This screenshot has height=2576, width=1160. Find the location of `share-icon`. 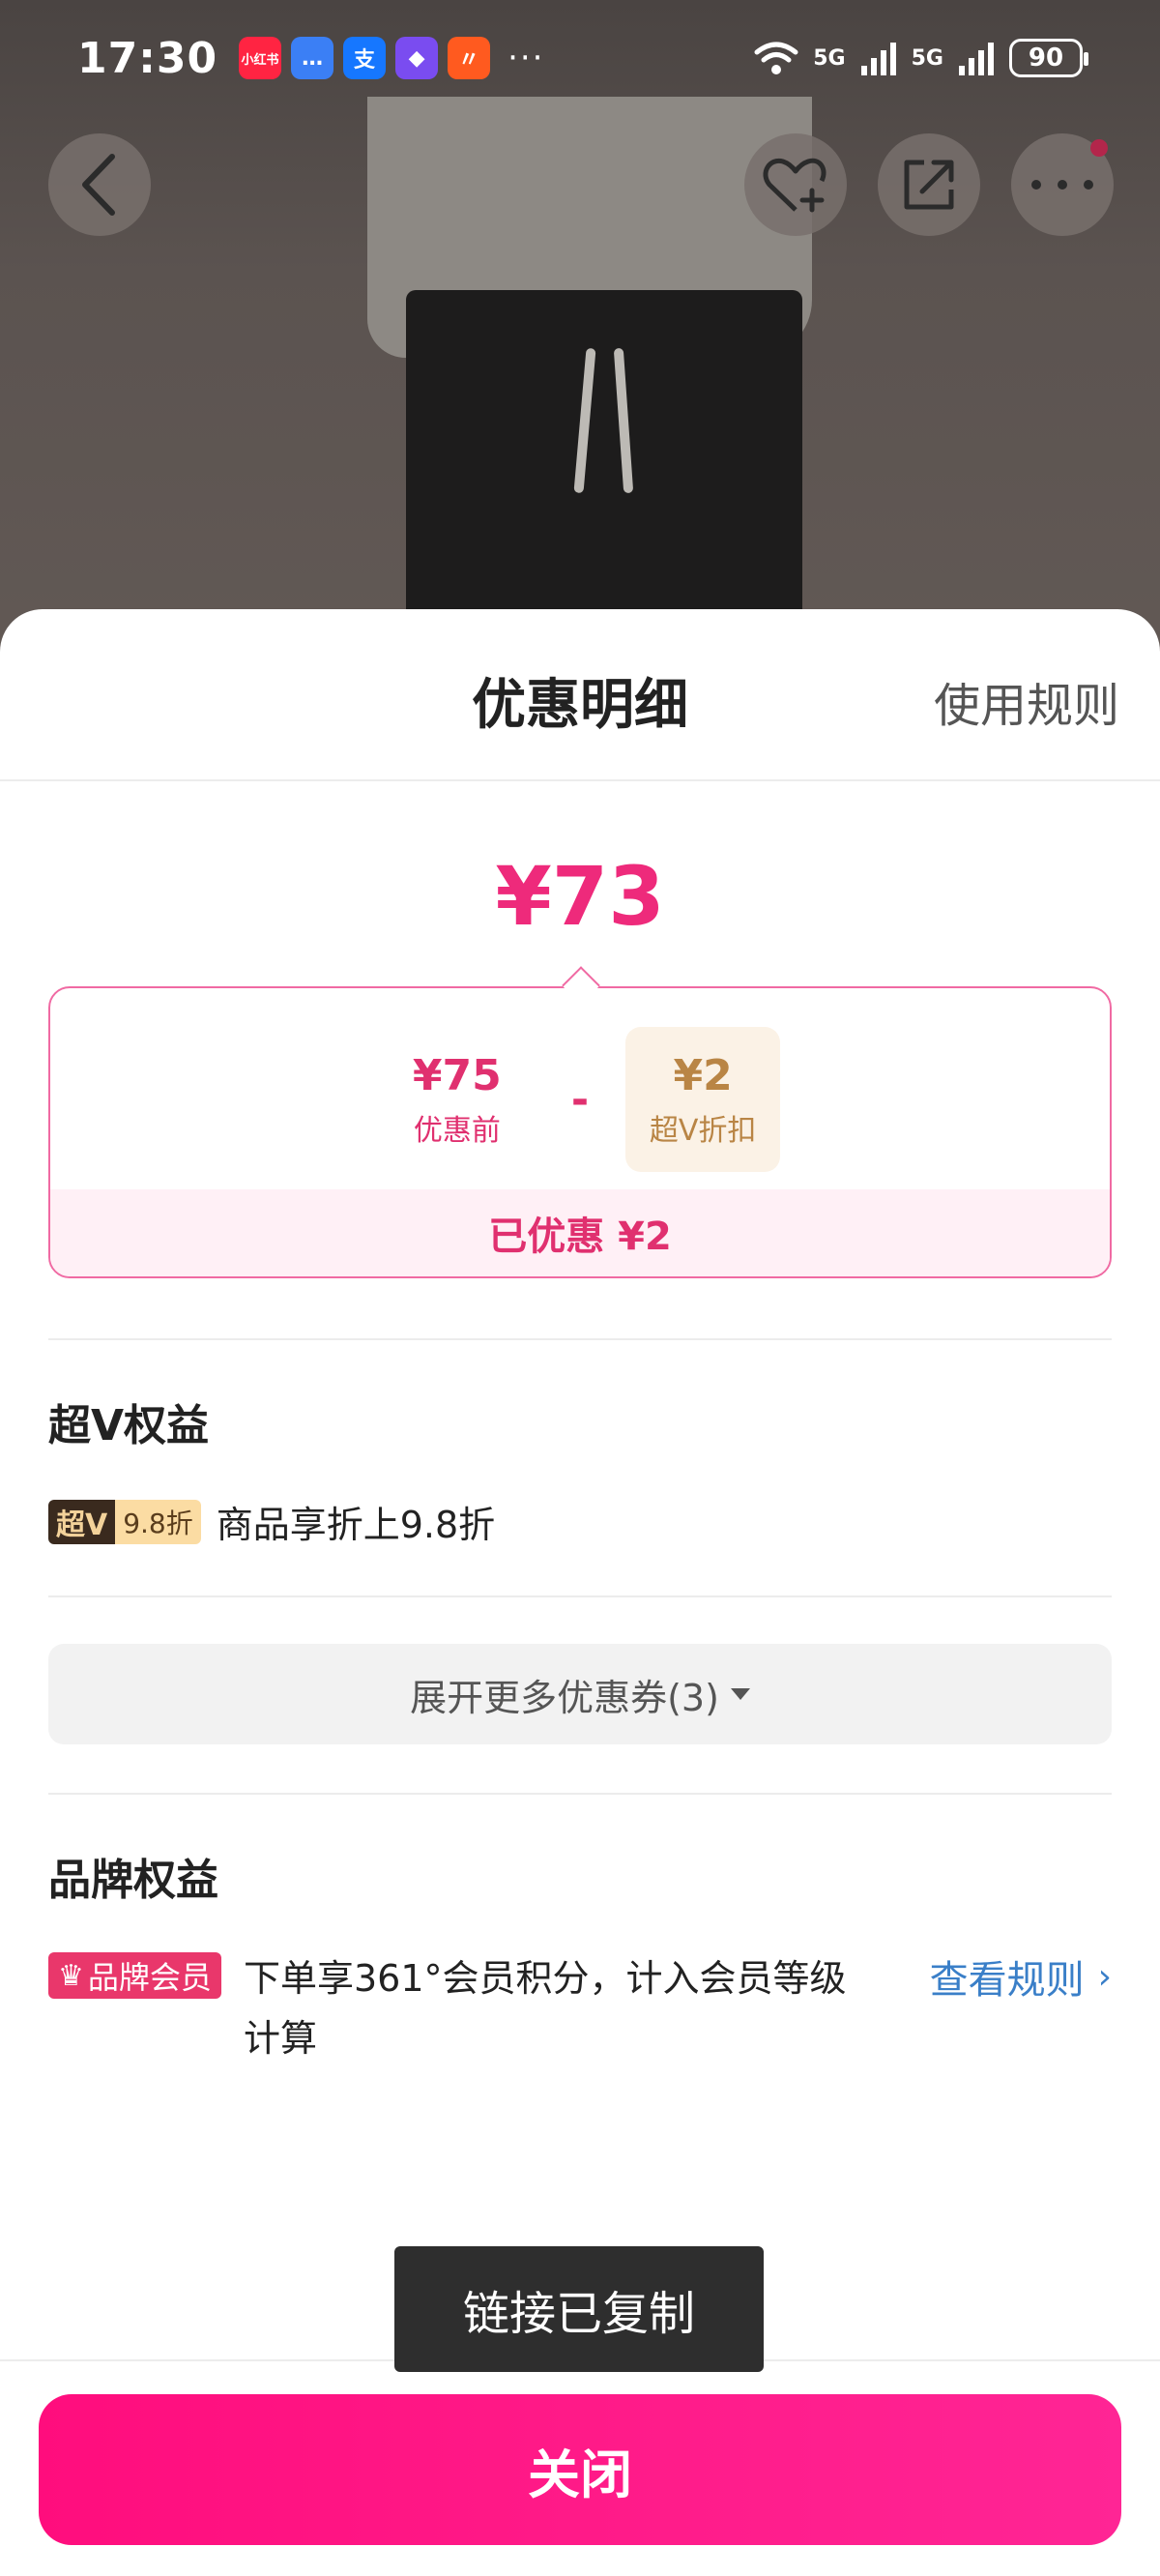

share-icon is located at coordinates (929, 185).